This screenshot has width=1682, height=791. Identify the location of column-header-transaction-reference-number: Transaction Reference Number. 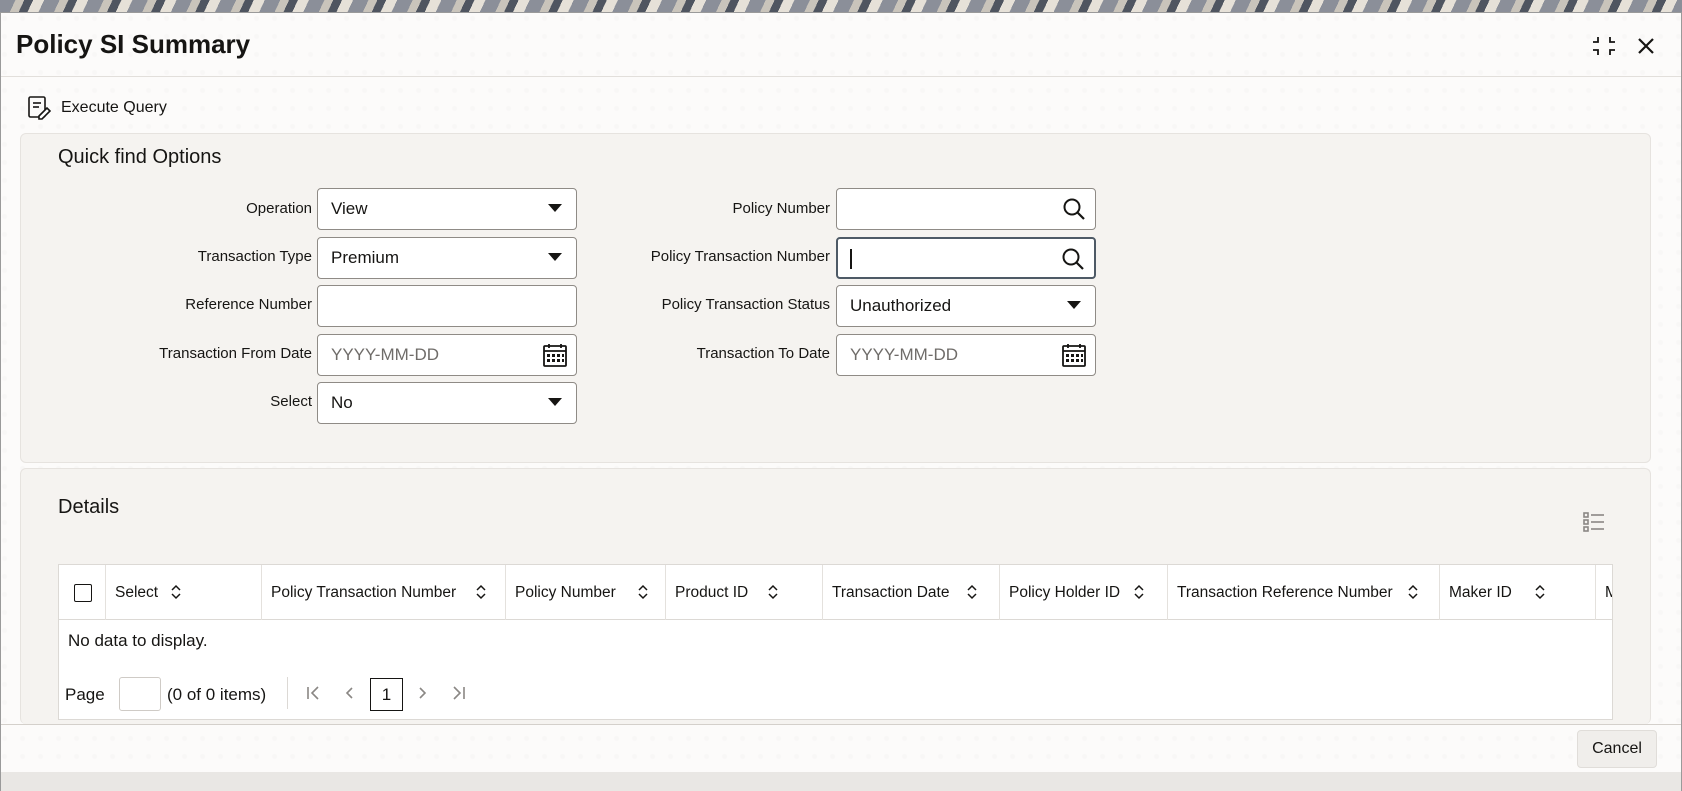
(1303, 592).